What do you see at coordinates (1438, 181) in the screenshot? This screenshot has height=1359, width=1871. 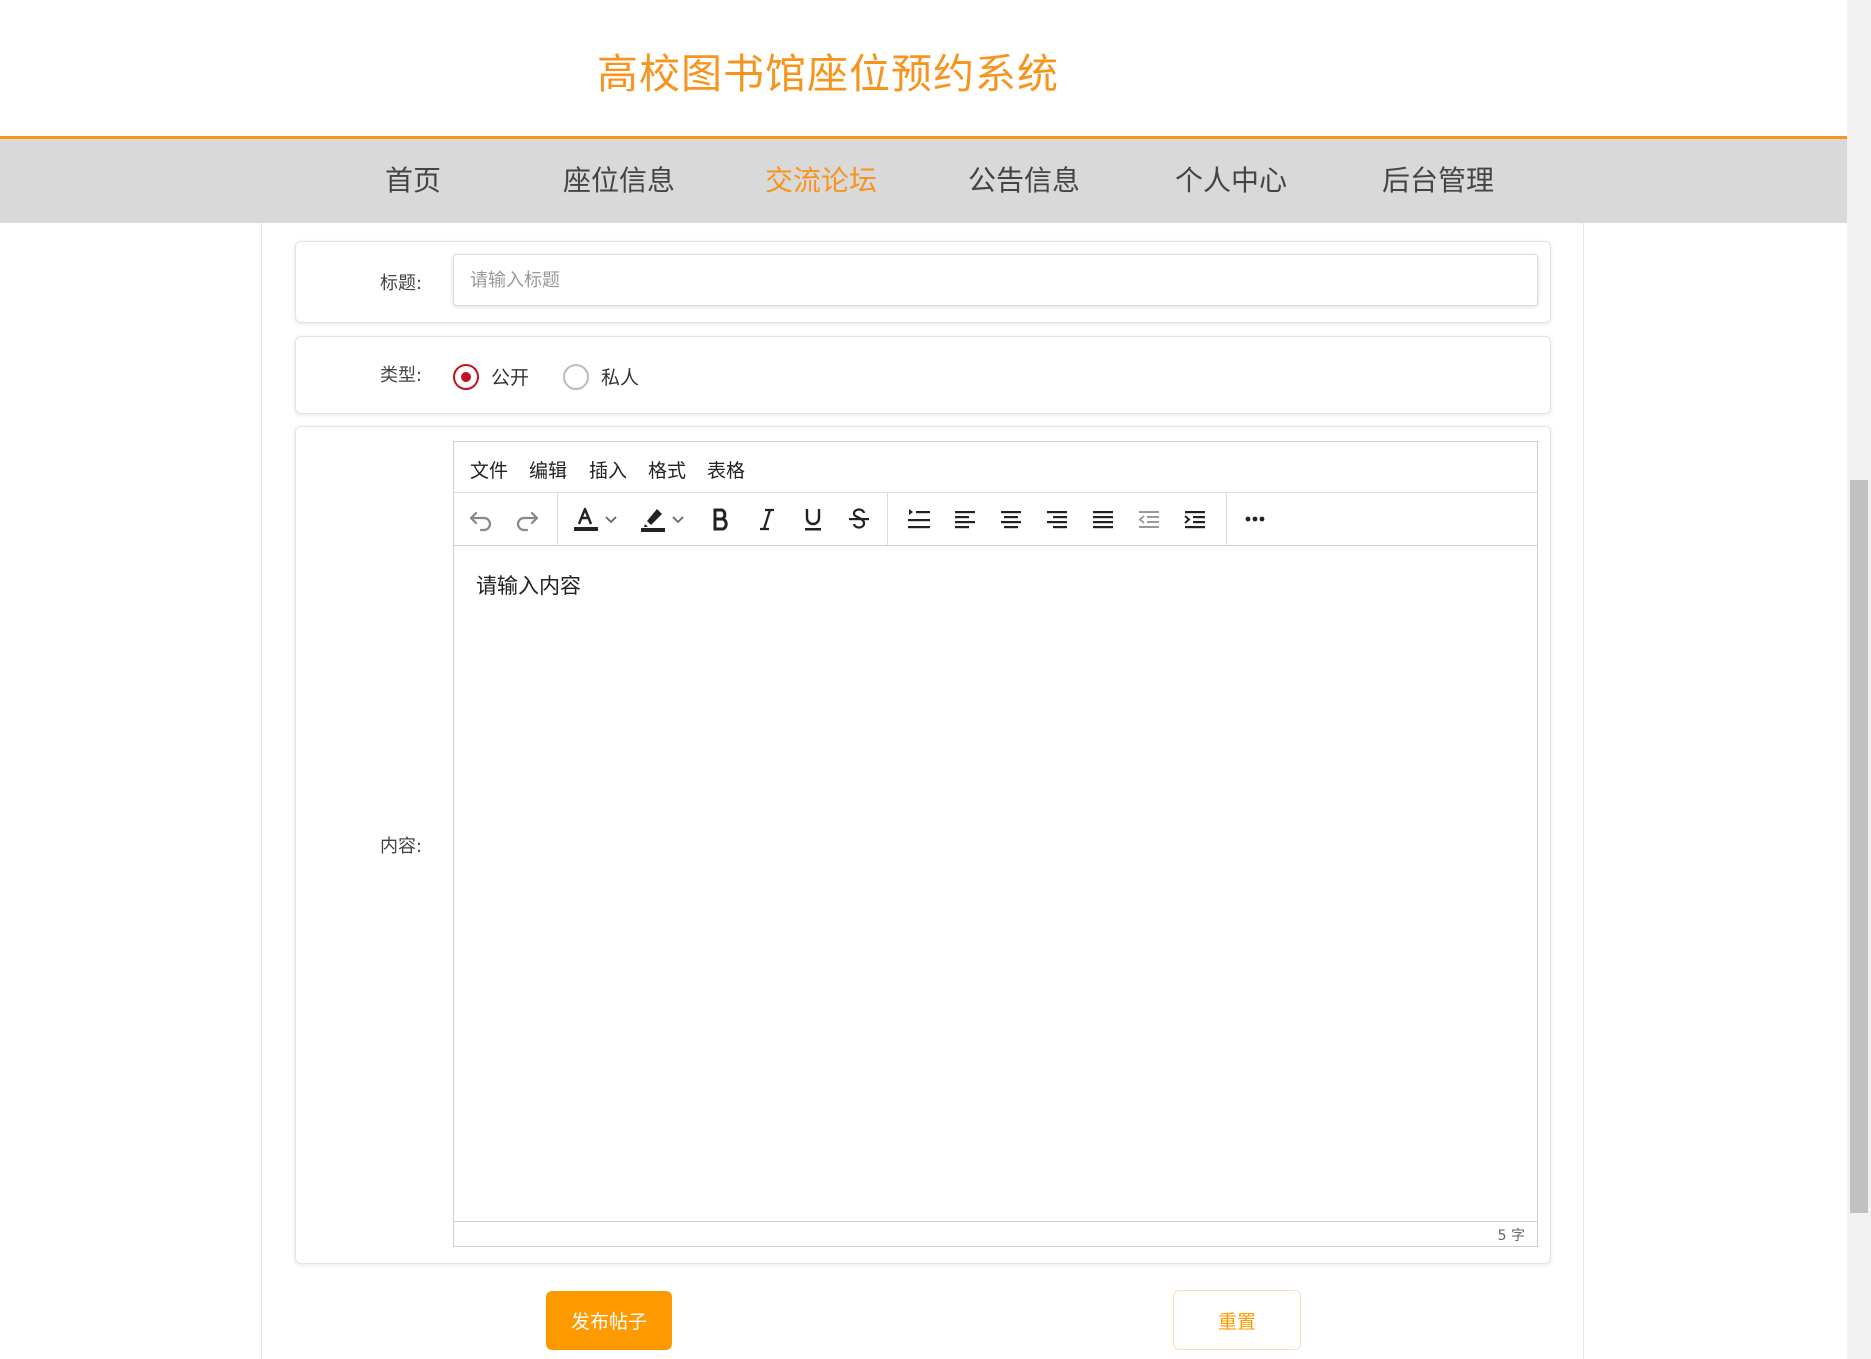 I see `nav-item-admin: 后台管理` at bounding box center [1438, 181].